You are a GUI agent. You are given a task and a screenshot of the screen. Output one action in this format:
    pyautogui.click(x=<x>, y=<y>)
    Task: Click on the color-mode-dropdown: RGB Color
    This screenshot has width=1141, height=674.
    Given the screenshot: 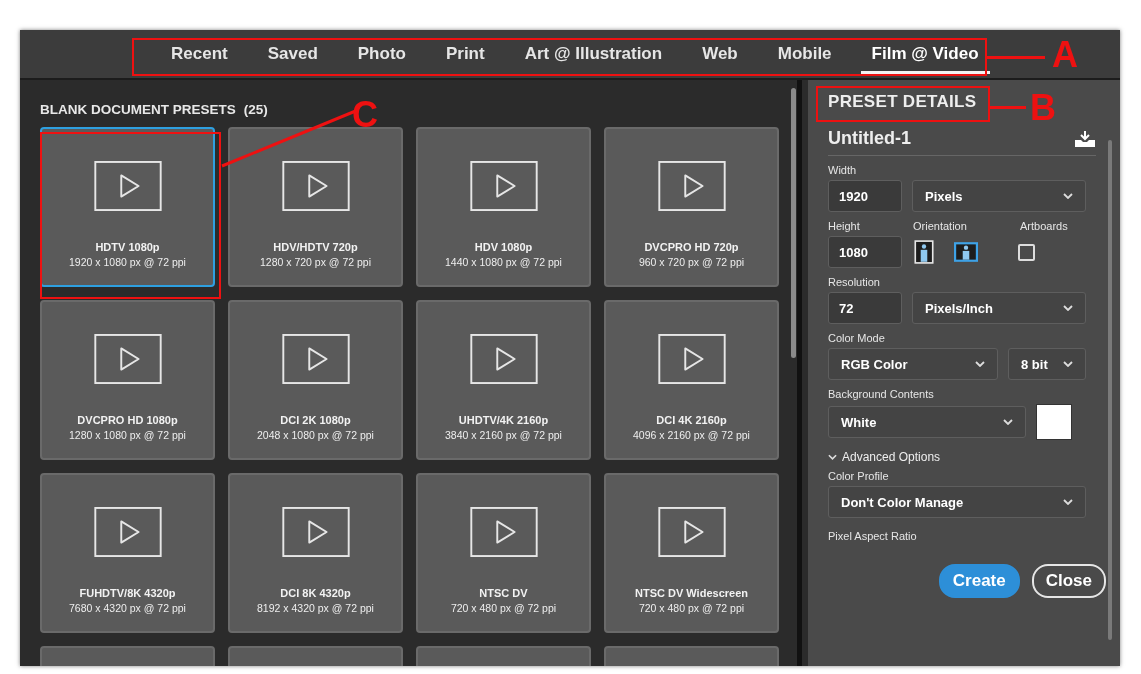 What is the action you would take?
    pyautogui.click(x=913, y=364)
    